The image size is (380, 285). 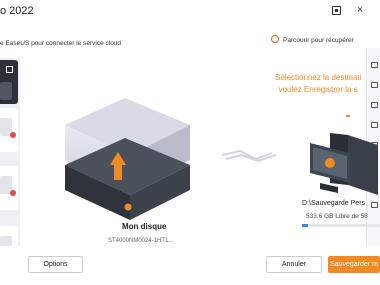 I want to click on destination-prompt-line: voulez Enregistrer la s, so click(x=318, y=89).